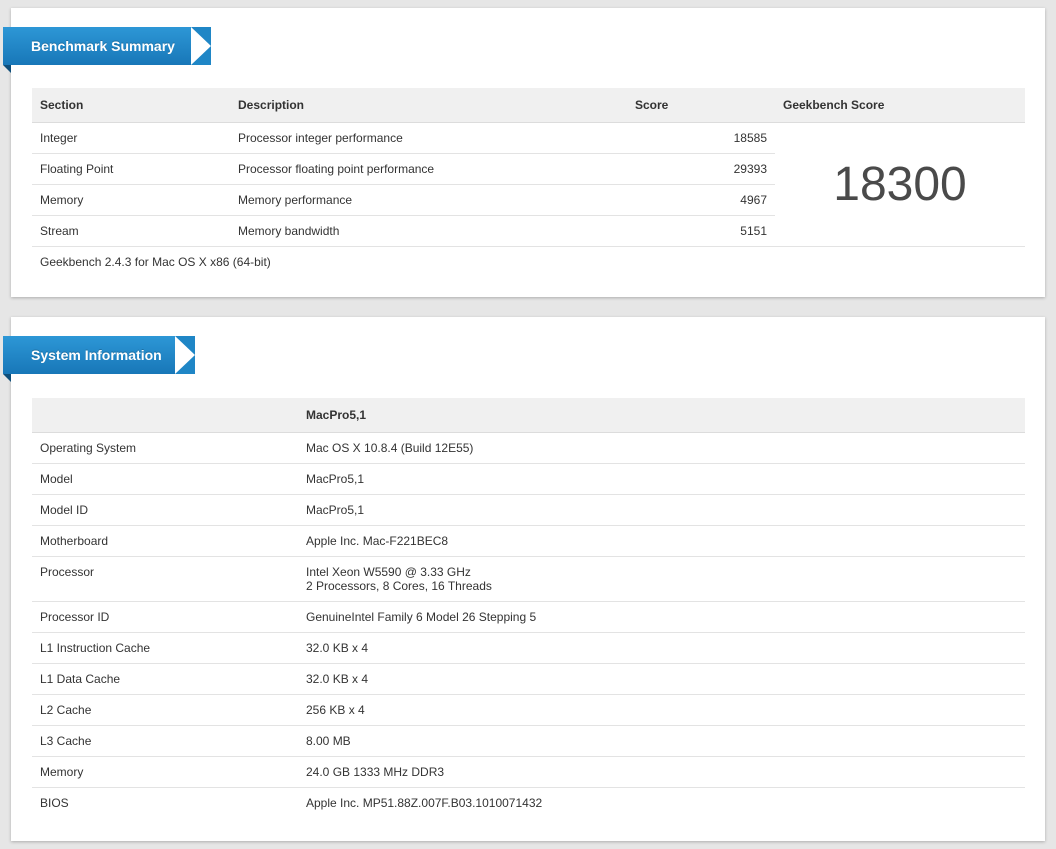 Image resolution: width=1056 pixels, height=849 pixels. I want to click on row-label: Memory, so click(165, 772).